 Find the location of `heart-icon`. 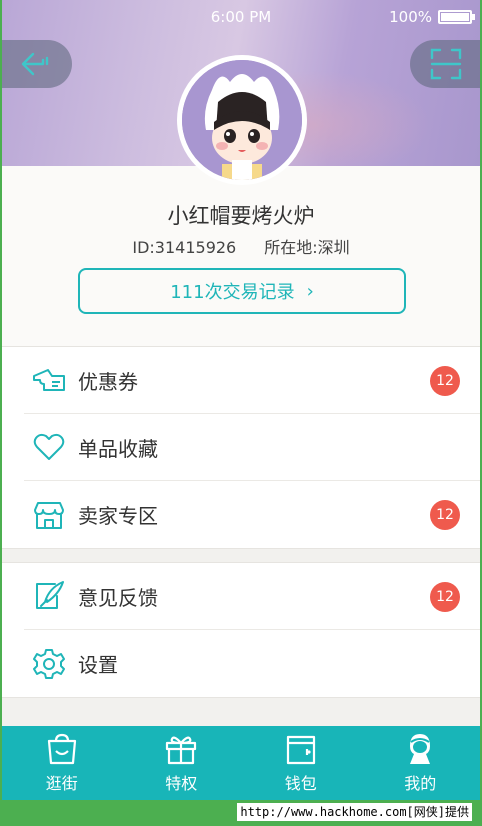

heart-icon is located at coordinates (49, 447).